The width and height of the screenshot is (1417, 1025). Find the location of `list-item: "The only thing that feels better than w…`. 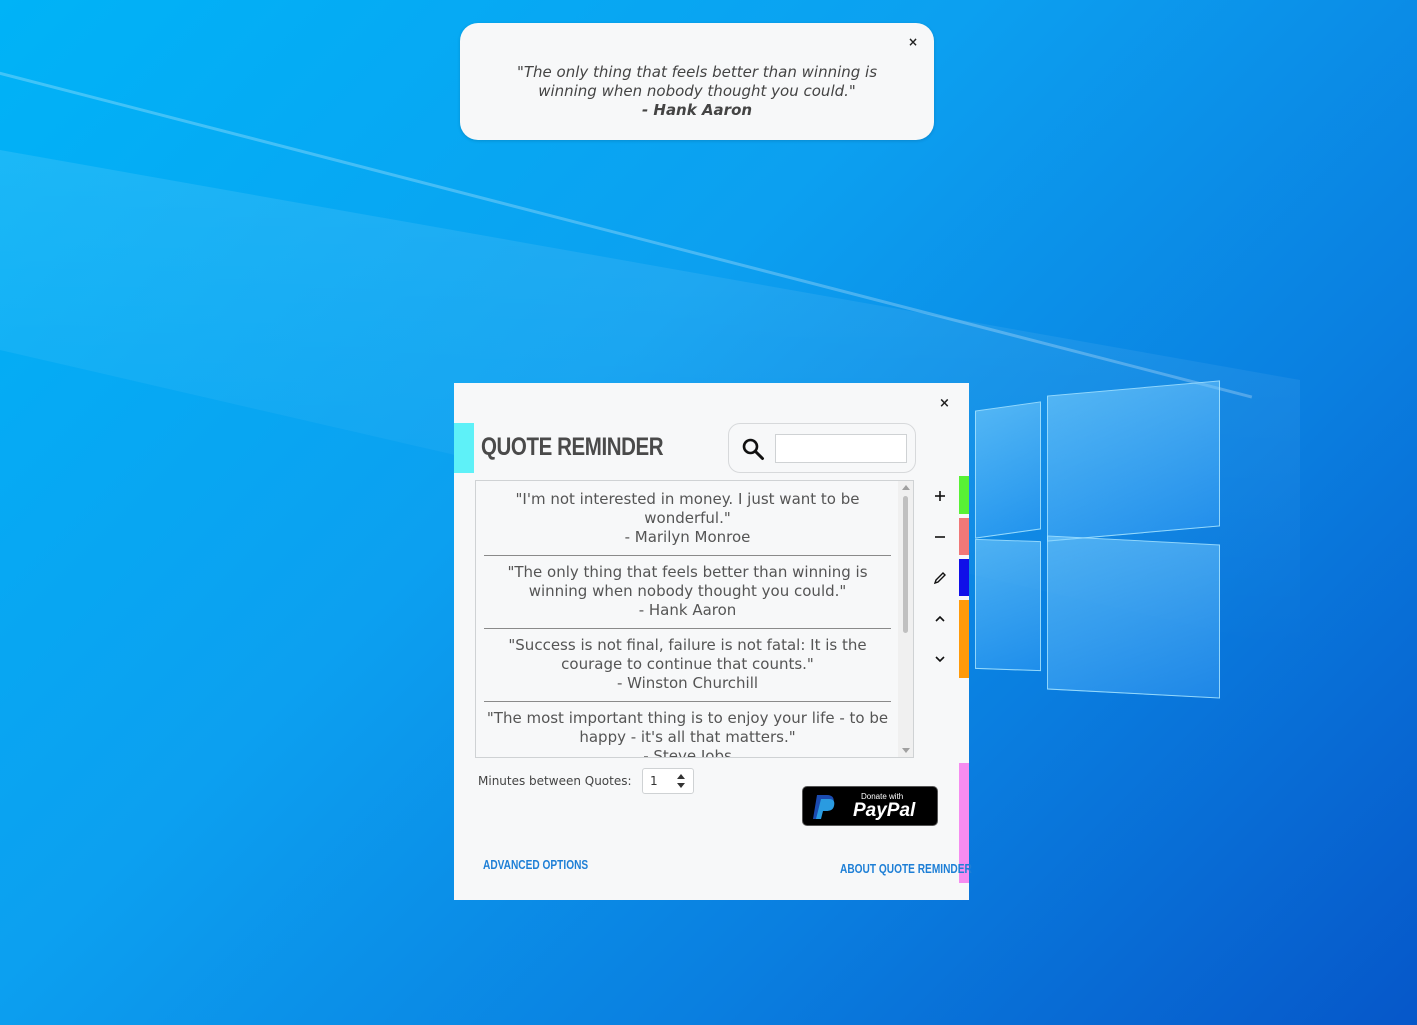

list-item: "The only thing that feels better than w… is located at coordinates (687, 591).